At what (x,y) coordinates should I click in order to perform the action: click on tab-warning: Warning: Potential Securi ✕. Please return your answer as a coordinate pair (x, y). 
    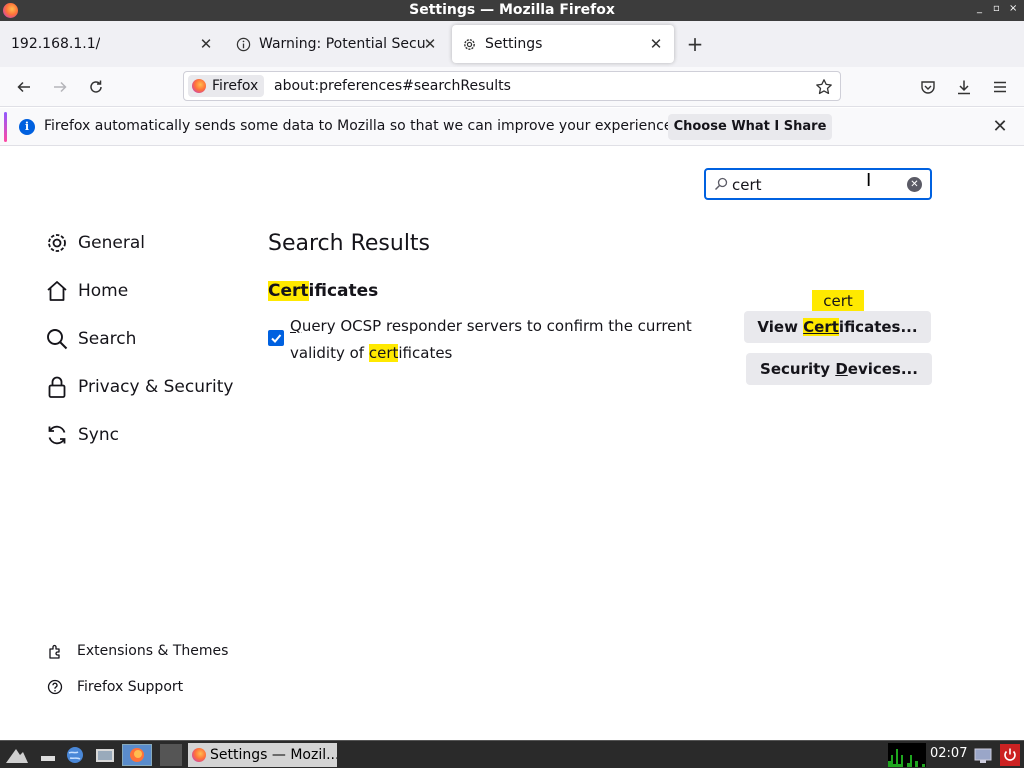
    Looking at the image, I should click on (337, 44).